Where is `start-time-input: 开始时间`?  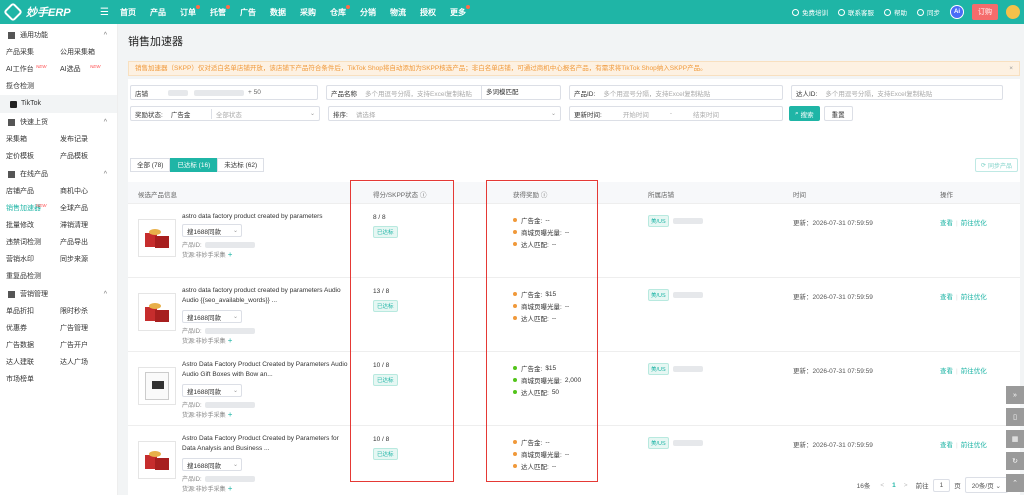
start-time-input: 开始时间 is located at coordinates (636, 114).